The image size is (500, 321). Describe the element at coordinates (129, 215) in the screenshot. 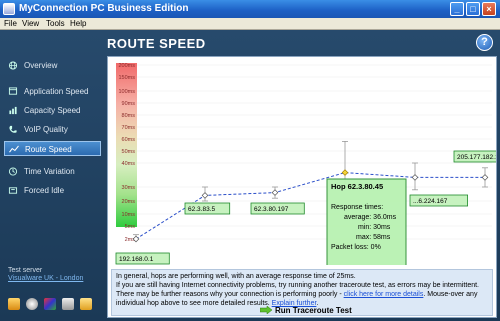

I see `y-tick-label: 10ms` at that location.